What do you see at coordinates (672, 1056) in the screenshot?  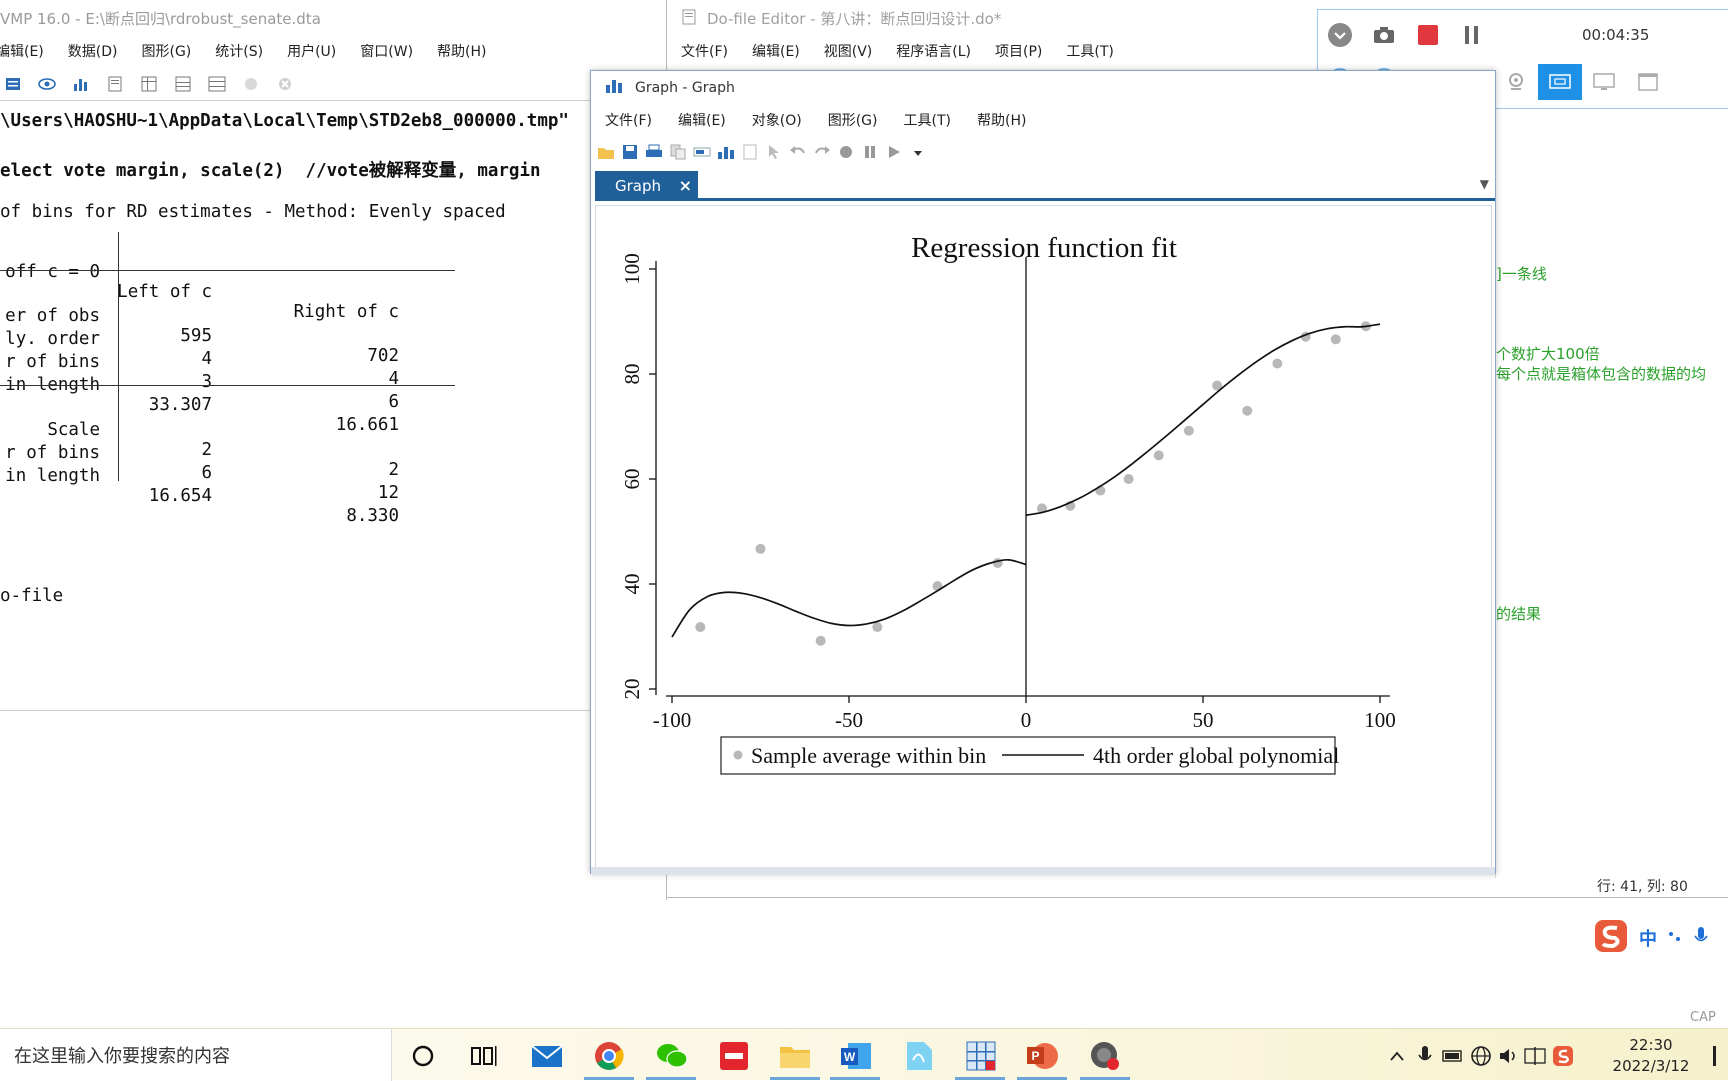 I see `wechat-icon` at bounding box center [672, 1056].